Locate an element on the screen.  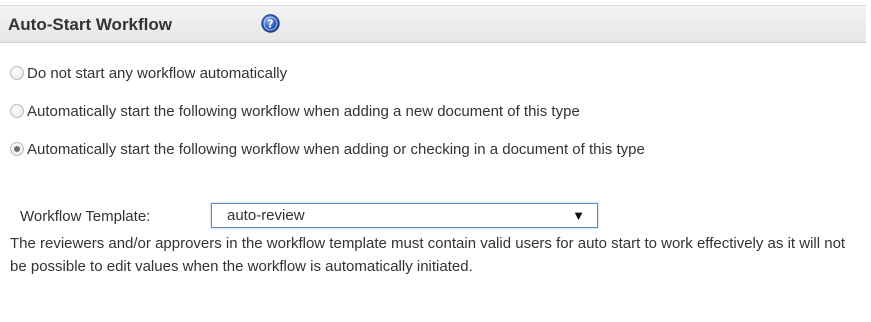
radio-start-on-add-or-checkin is located at coordinates (17, 149).